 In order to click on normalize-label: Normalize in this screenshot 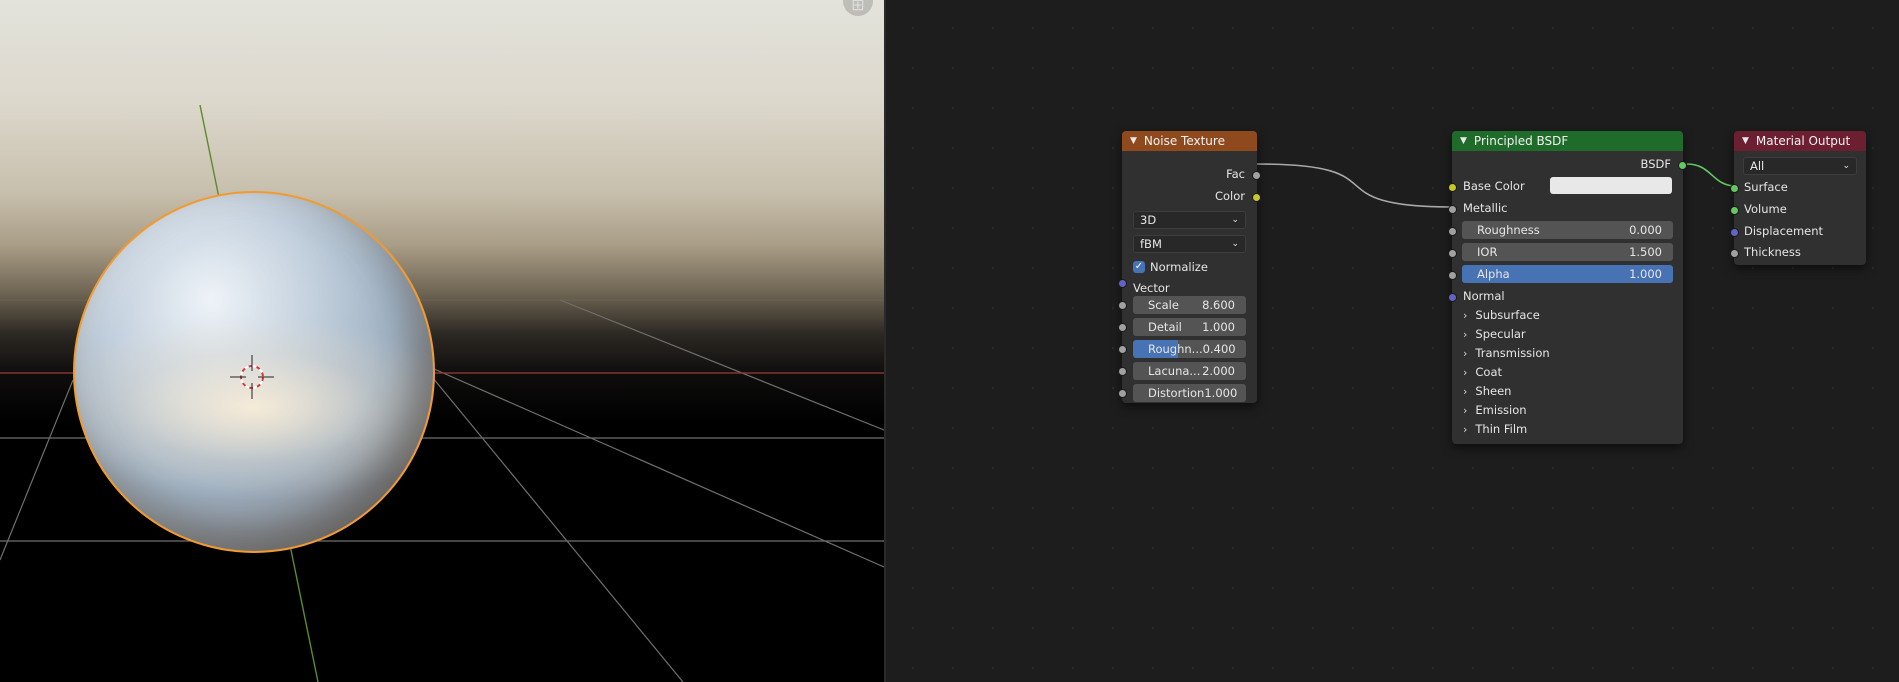, I will do `click(1179, 267)`.